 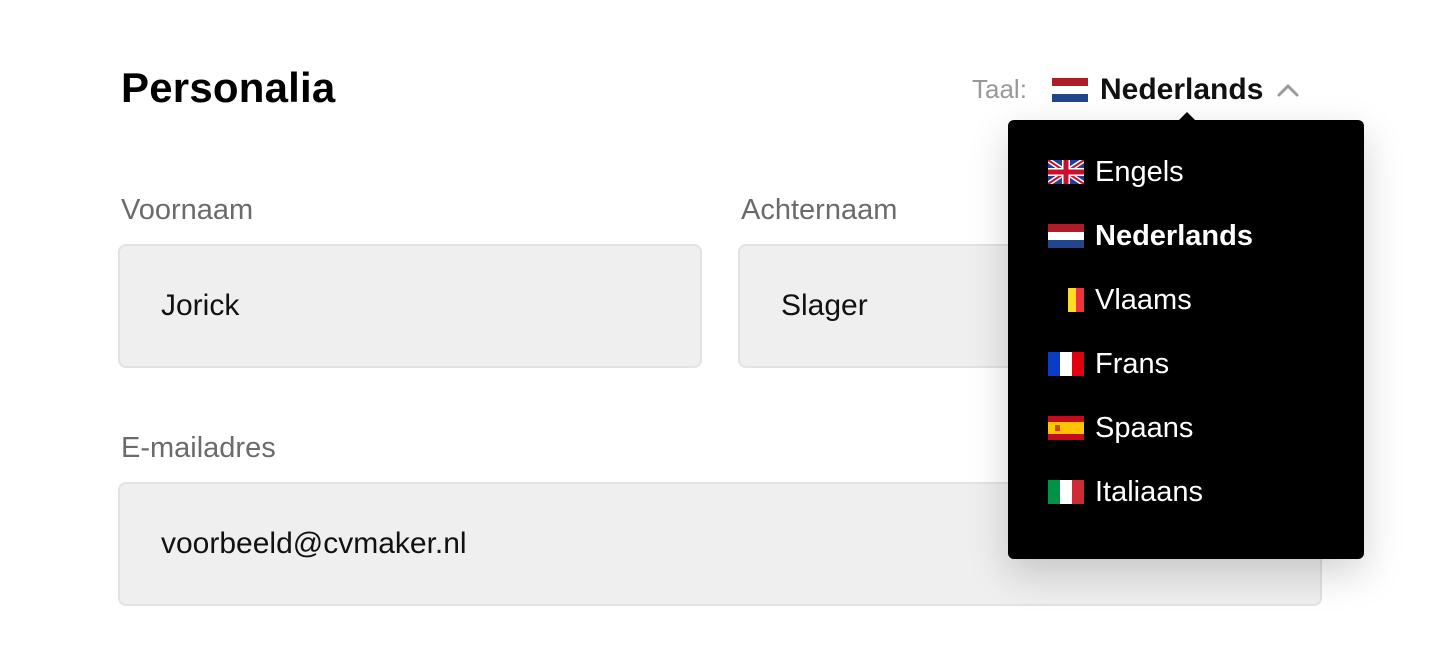 What do you see at coordinates (1066, 172) in the screenshot?
I see `uk-flag-icon` at bounding box center [1066, 172].